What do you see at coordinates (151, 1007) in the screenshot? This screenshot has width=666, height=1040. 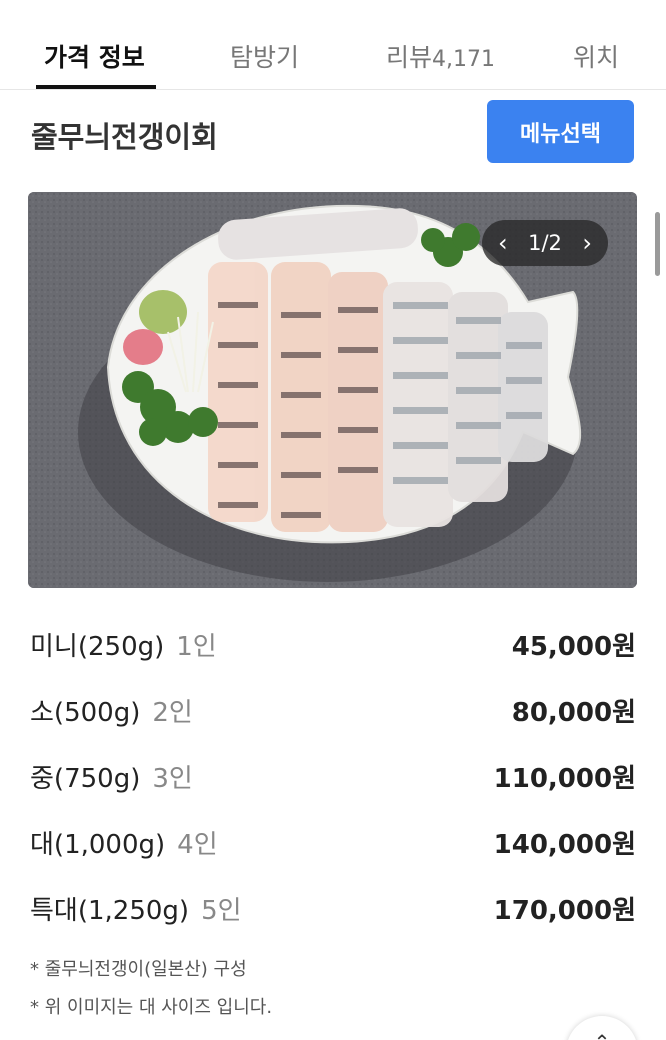 I see `note-image-size: * 위 이미지는 대 사이즈 입니다.` at bounding box center [151, 1007].